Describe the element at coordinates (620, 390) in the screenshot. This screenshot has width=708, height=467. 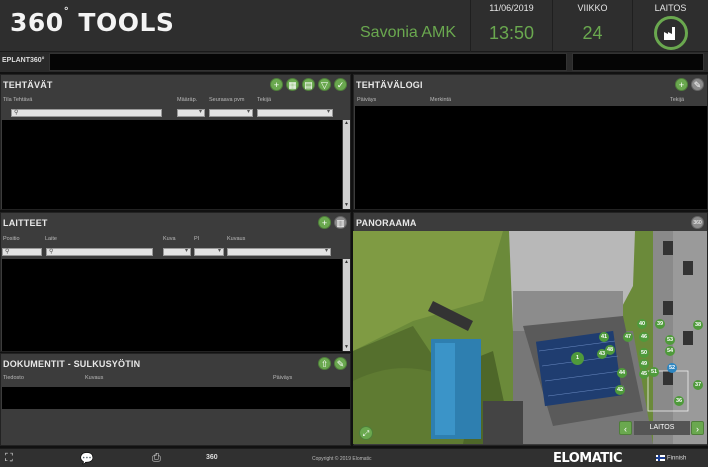
I see `marker-42: 42` at that location.